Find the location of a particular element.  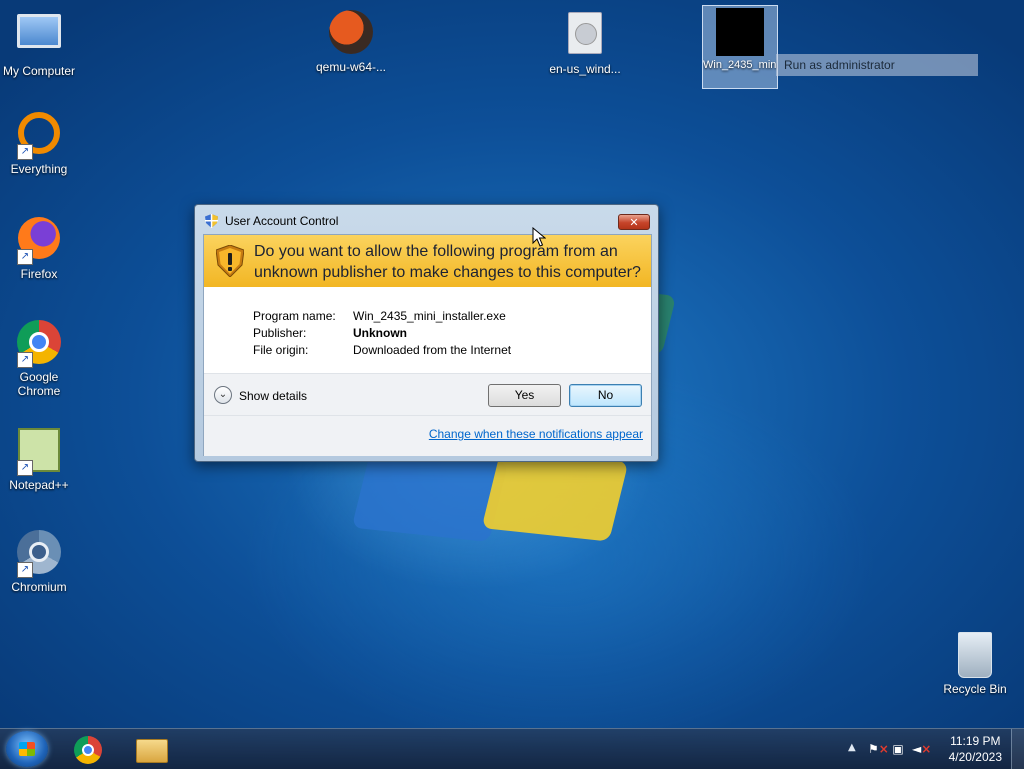

action-center-flag-icon: ⚑× is located at coordinates (878, 749).